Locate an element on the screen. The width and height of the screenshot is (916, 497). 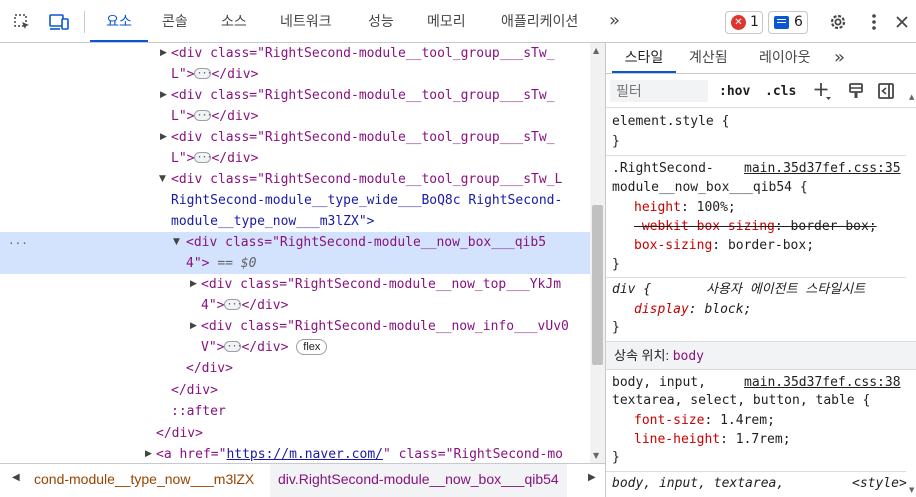
tab-memory: 메모리 is located at coordinates (446, 21).